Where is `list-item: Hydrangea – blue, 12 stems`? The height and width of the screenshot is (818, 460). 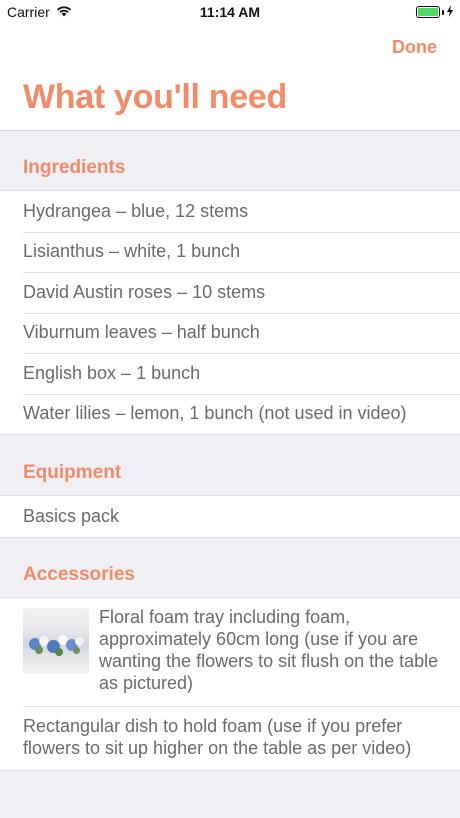
list-item: Hydrangea – blue, 12 stems is located at coordinates (136, 210).